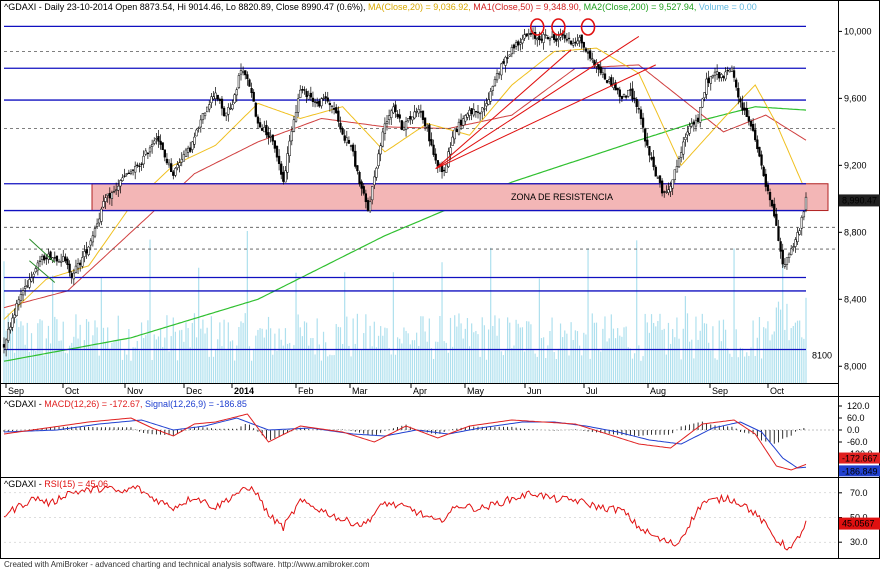 This screenshot has height=571, width=880. Describe the element at coordinates (658, 391) in the screenshot. I see `x-tick-label: Aug` at that location.